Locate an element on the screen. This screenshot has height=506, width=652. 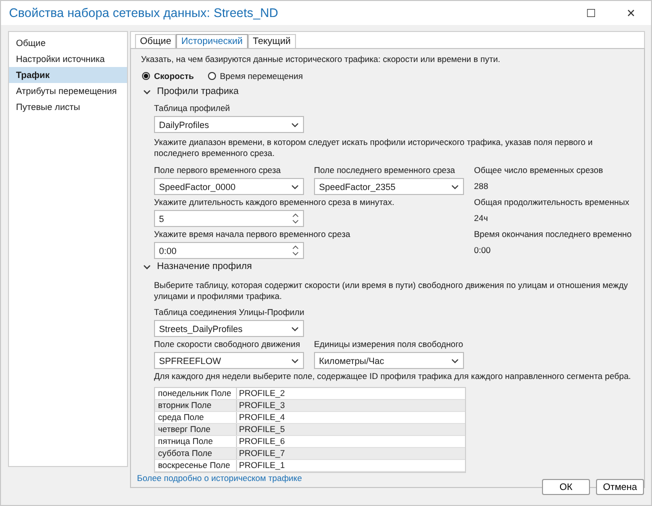
value-text: 288 is located at coordinates (482, 186).